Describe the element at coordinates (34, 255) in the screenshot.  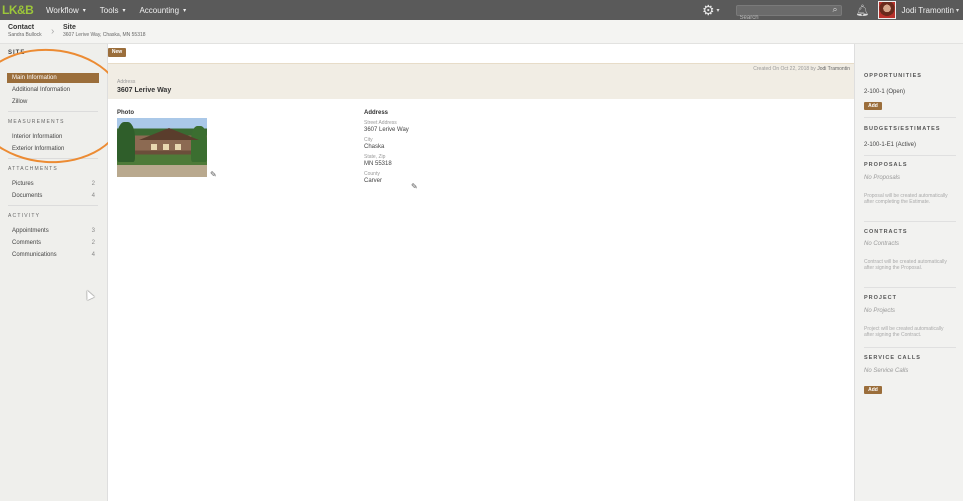
I see `sidebar-item-label: Communications` at that location.